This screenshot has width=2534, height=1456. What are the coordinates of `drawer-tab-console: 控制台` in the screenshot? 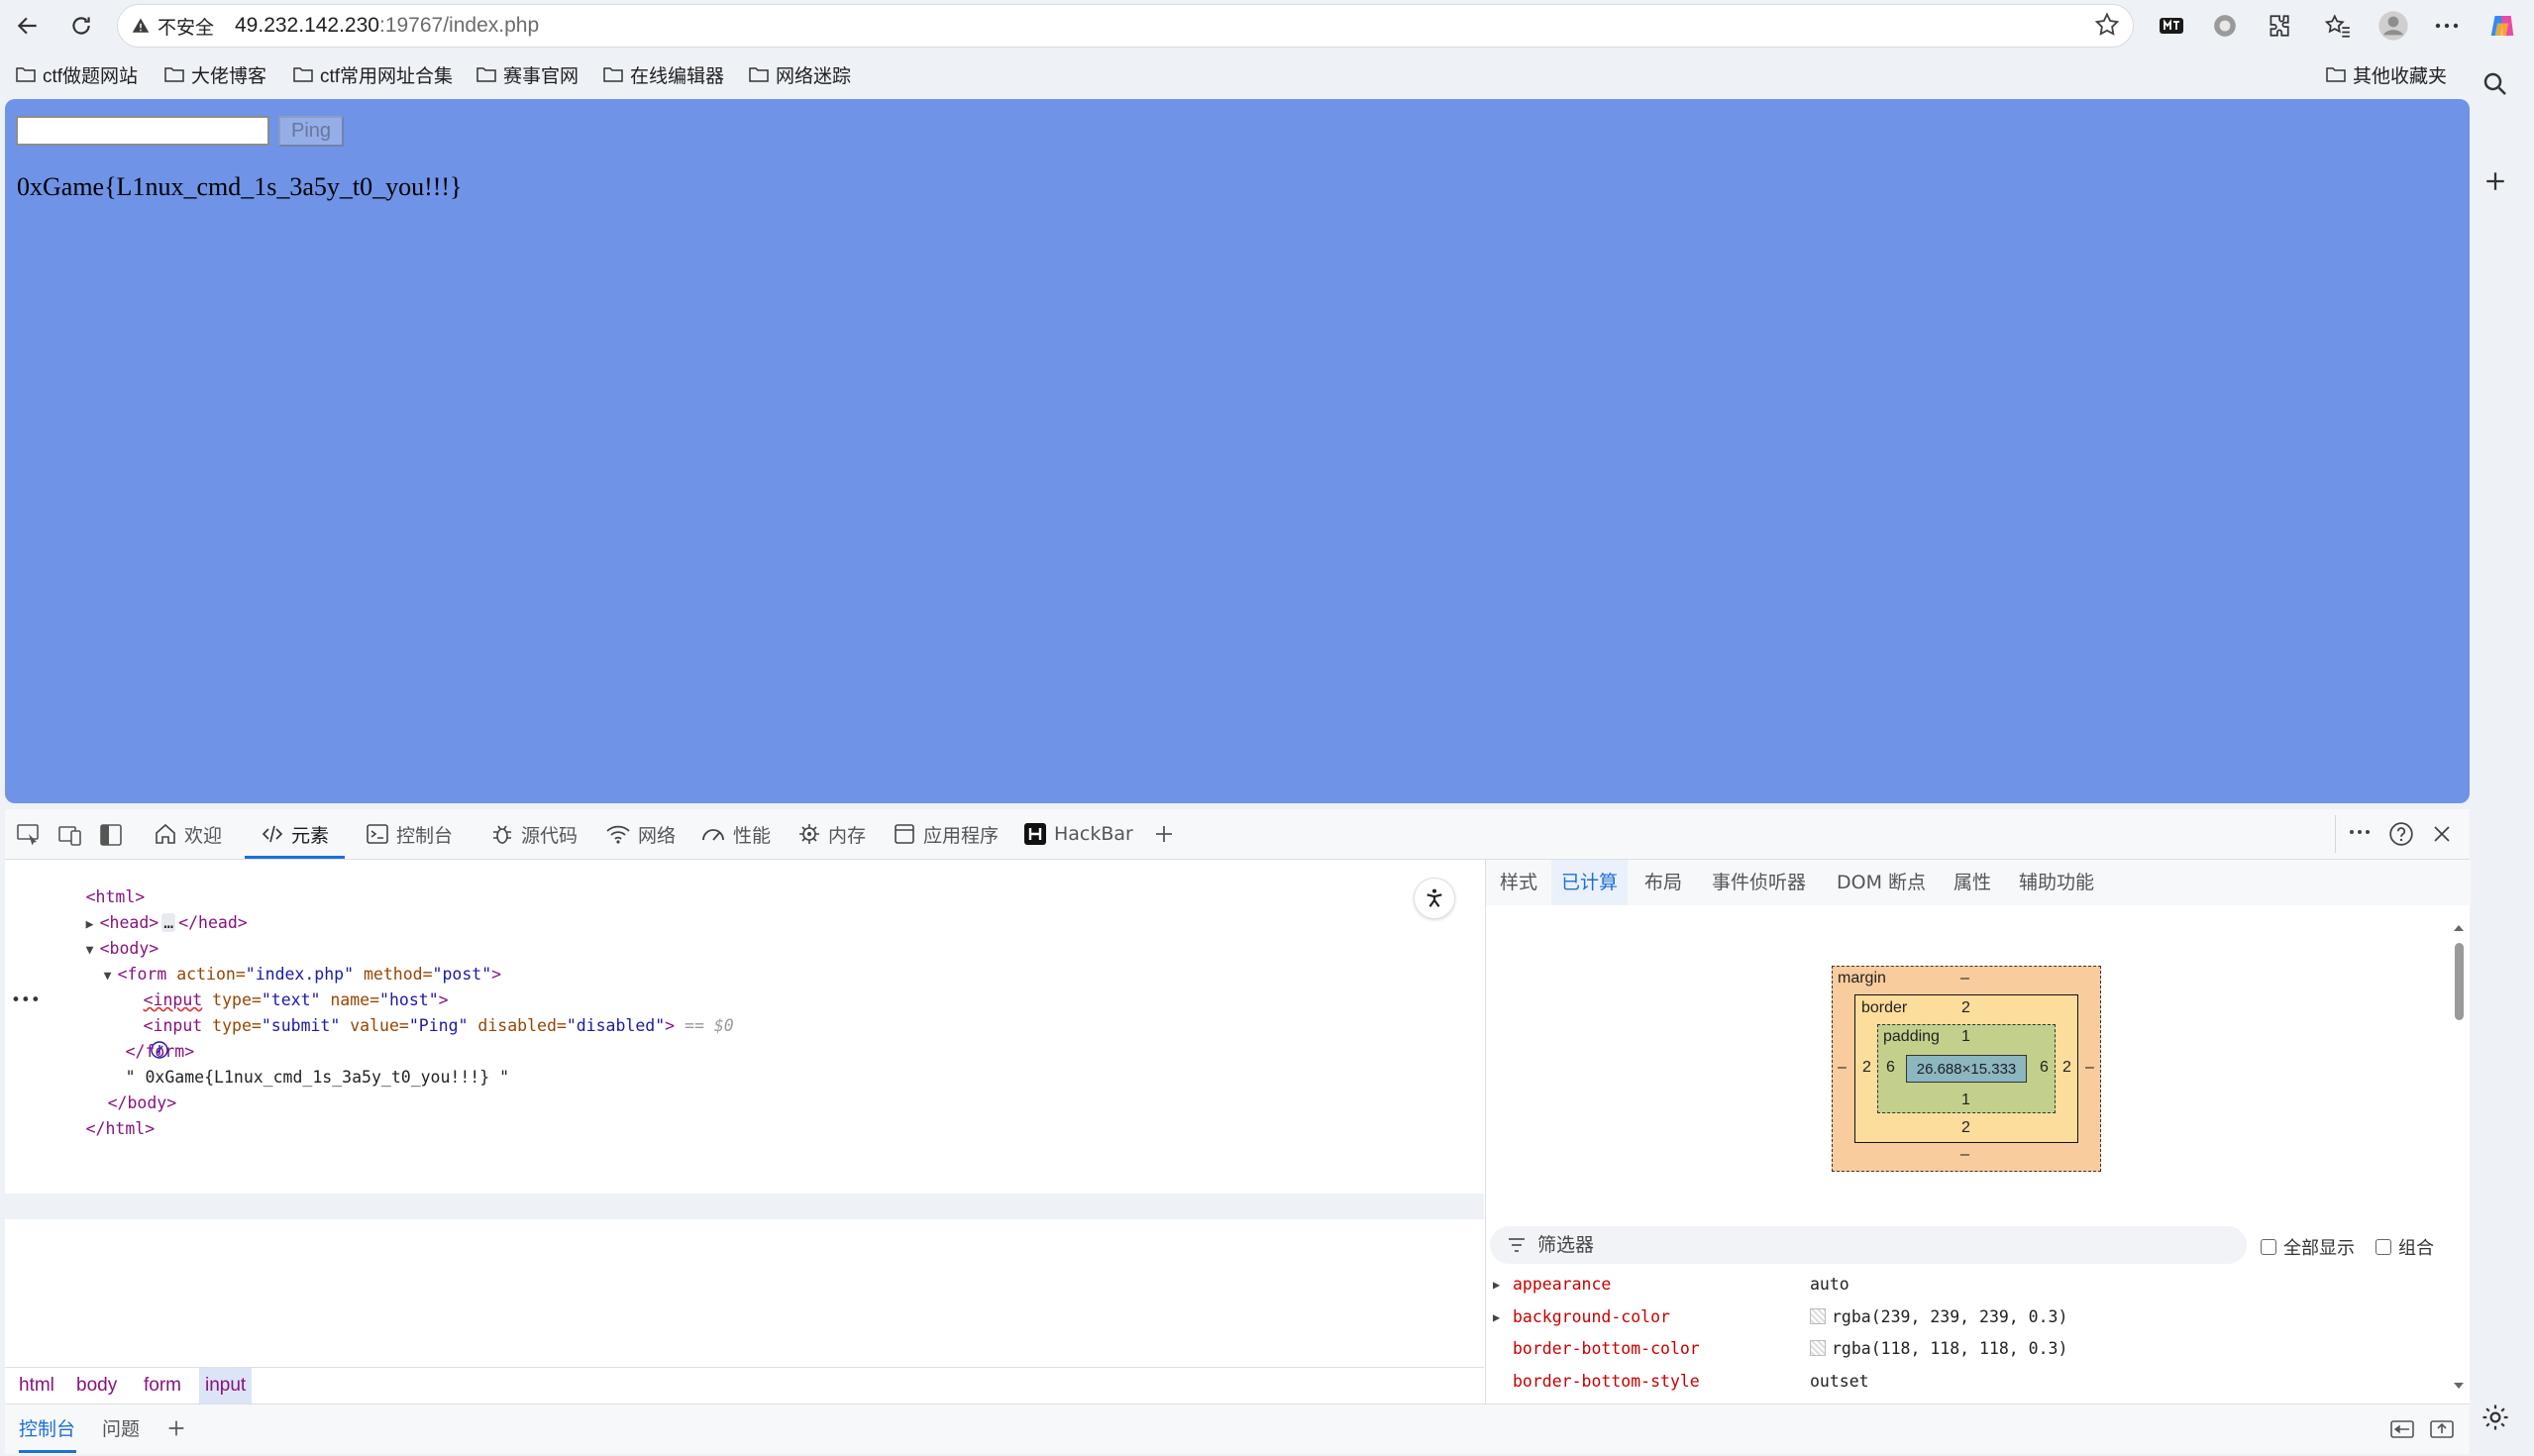 It's located at (47, 1429).